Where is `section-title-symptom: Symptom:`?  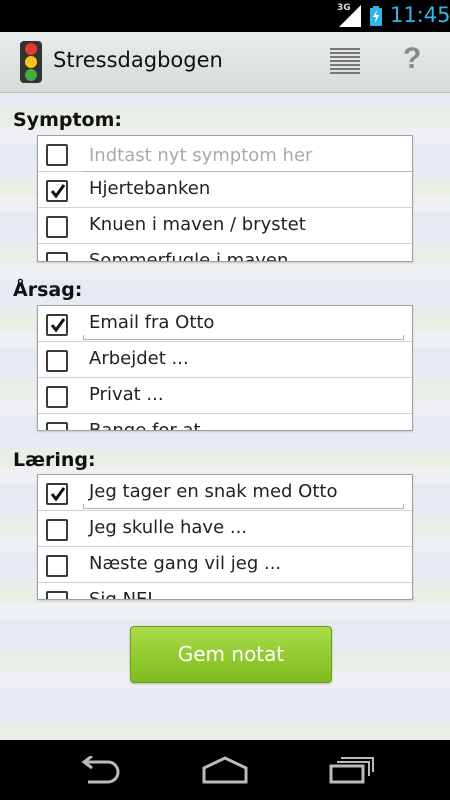
section-title-symptom: Symptom: is located at coordinates (67, 120).